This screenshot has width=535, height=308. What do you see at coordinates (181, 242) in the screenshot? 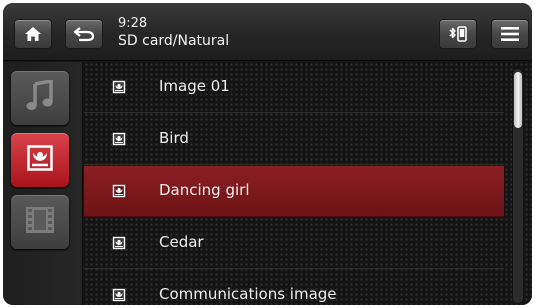
I see `list-item-label: Cedar` at bounding box center [181, 242].